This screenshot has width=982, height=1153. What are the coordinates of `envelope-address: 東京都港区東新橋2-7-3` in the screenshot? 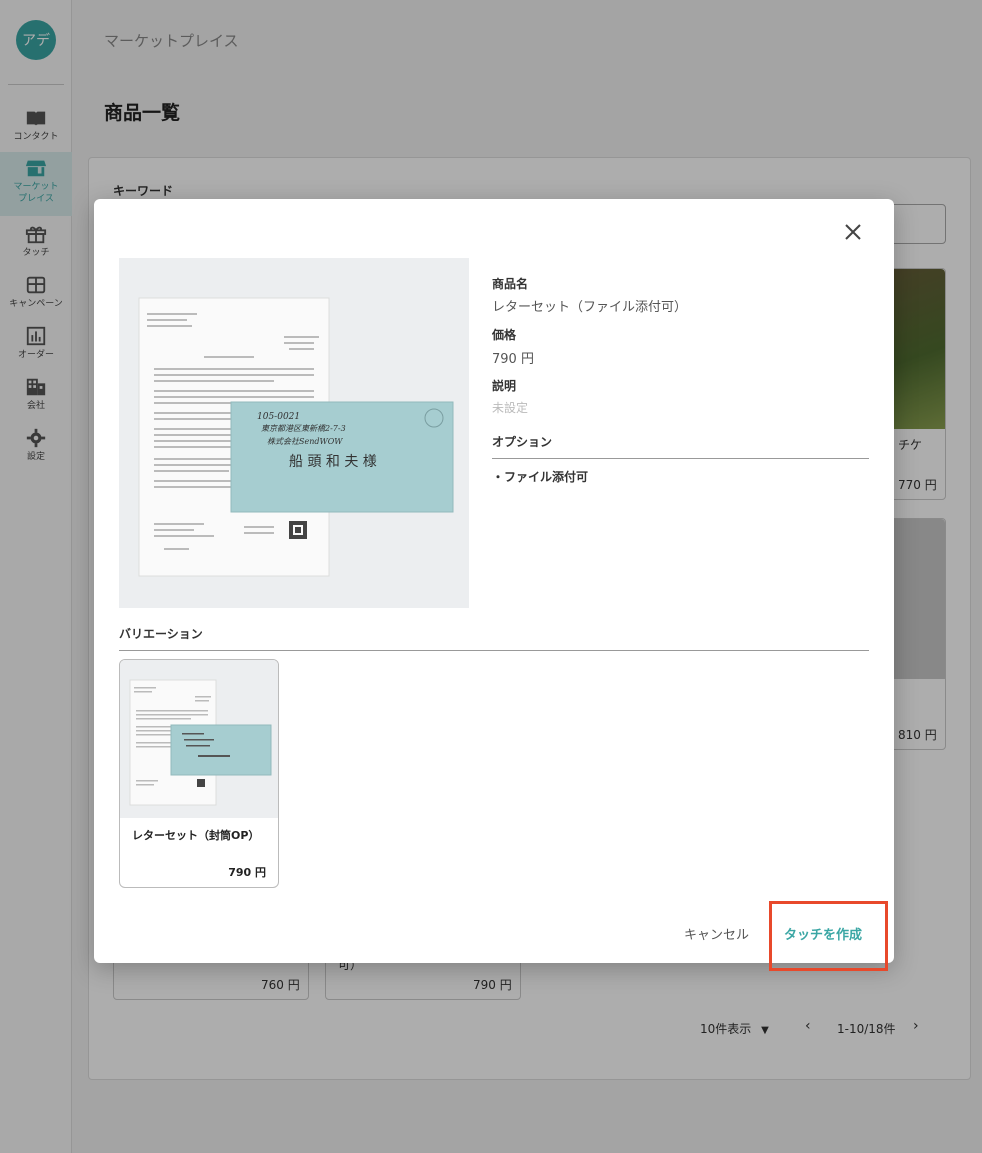 It's located at (303, 428).